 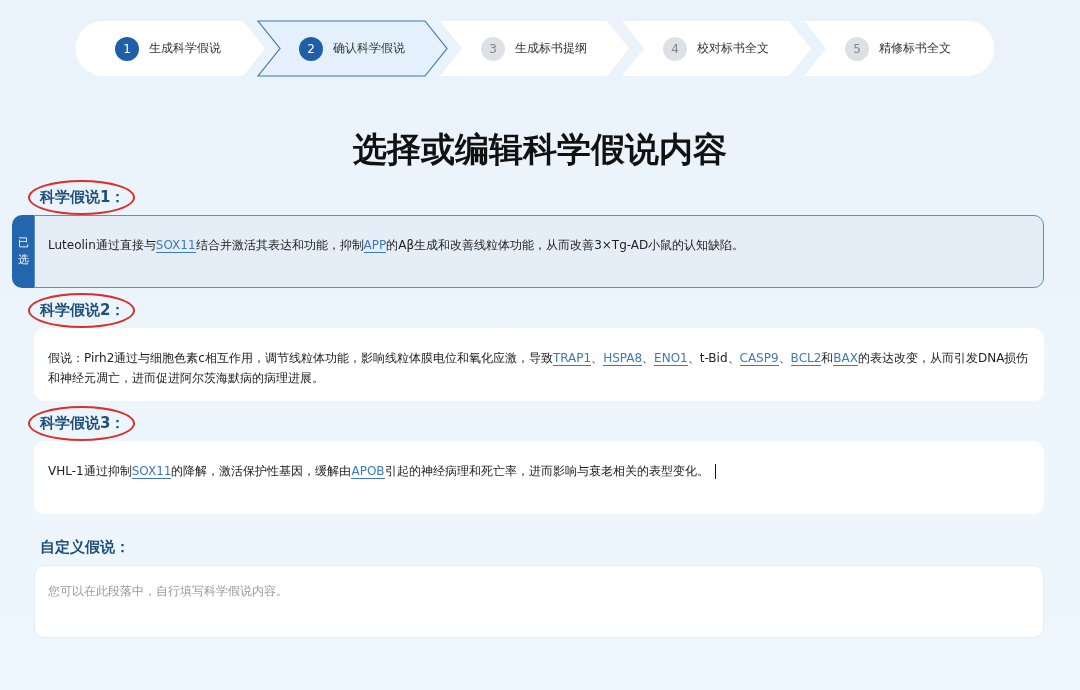 I want to click on step-tab: 5 精修标书全文, so click(x=899, y=48).